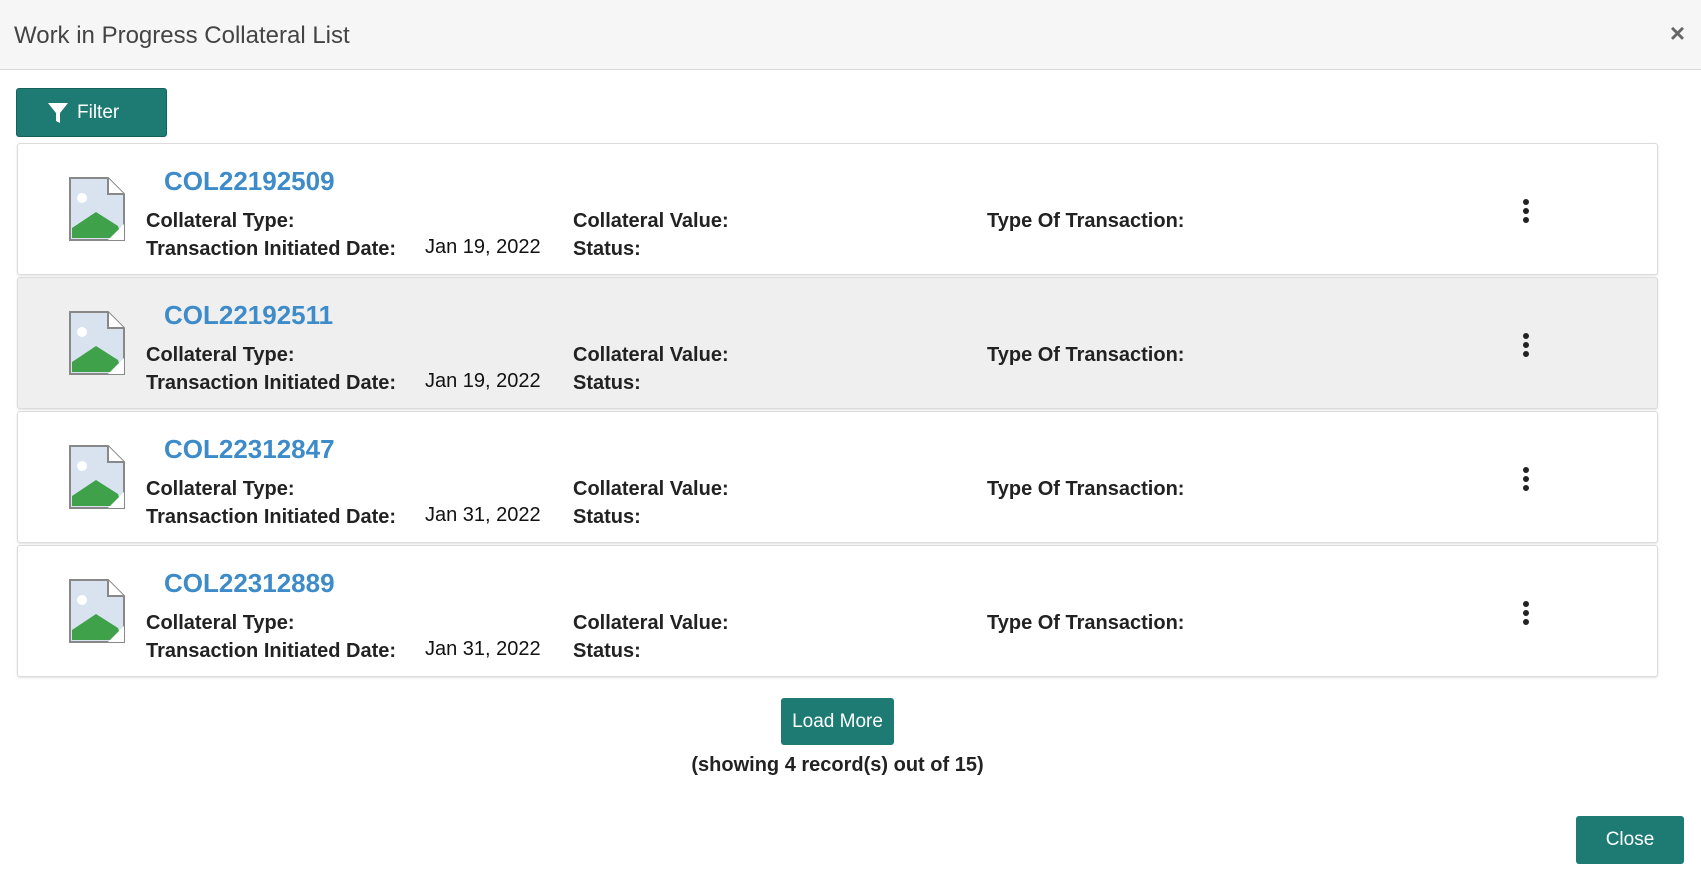 This screenshot has height=885, width=1701. Describe the element at coordinates (249, 583) in the screenshot. I see `collateral-id-link: COL22312889` at that location.